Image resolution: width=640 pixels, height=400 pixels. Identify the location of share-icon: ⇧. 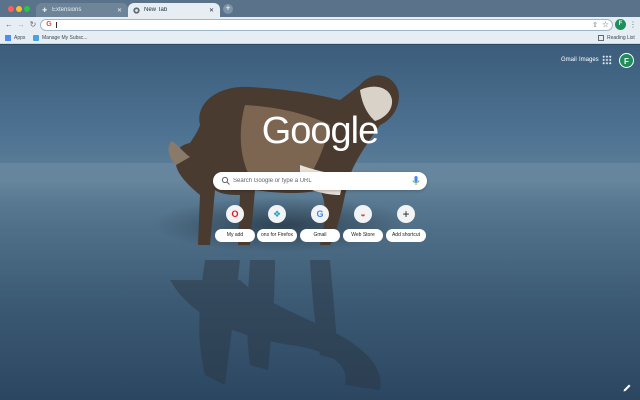
(595, 25).